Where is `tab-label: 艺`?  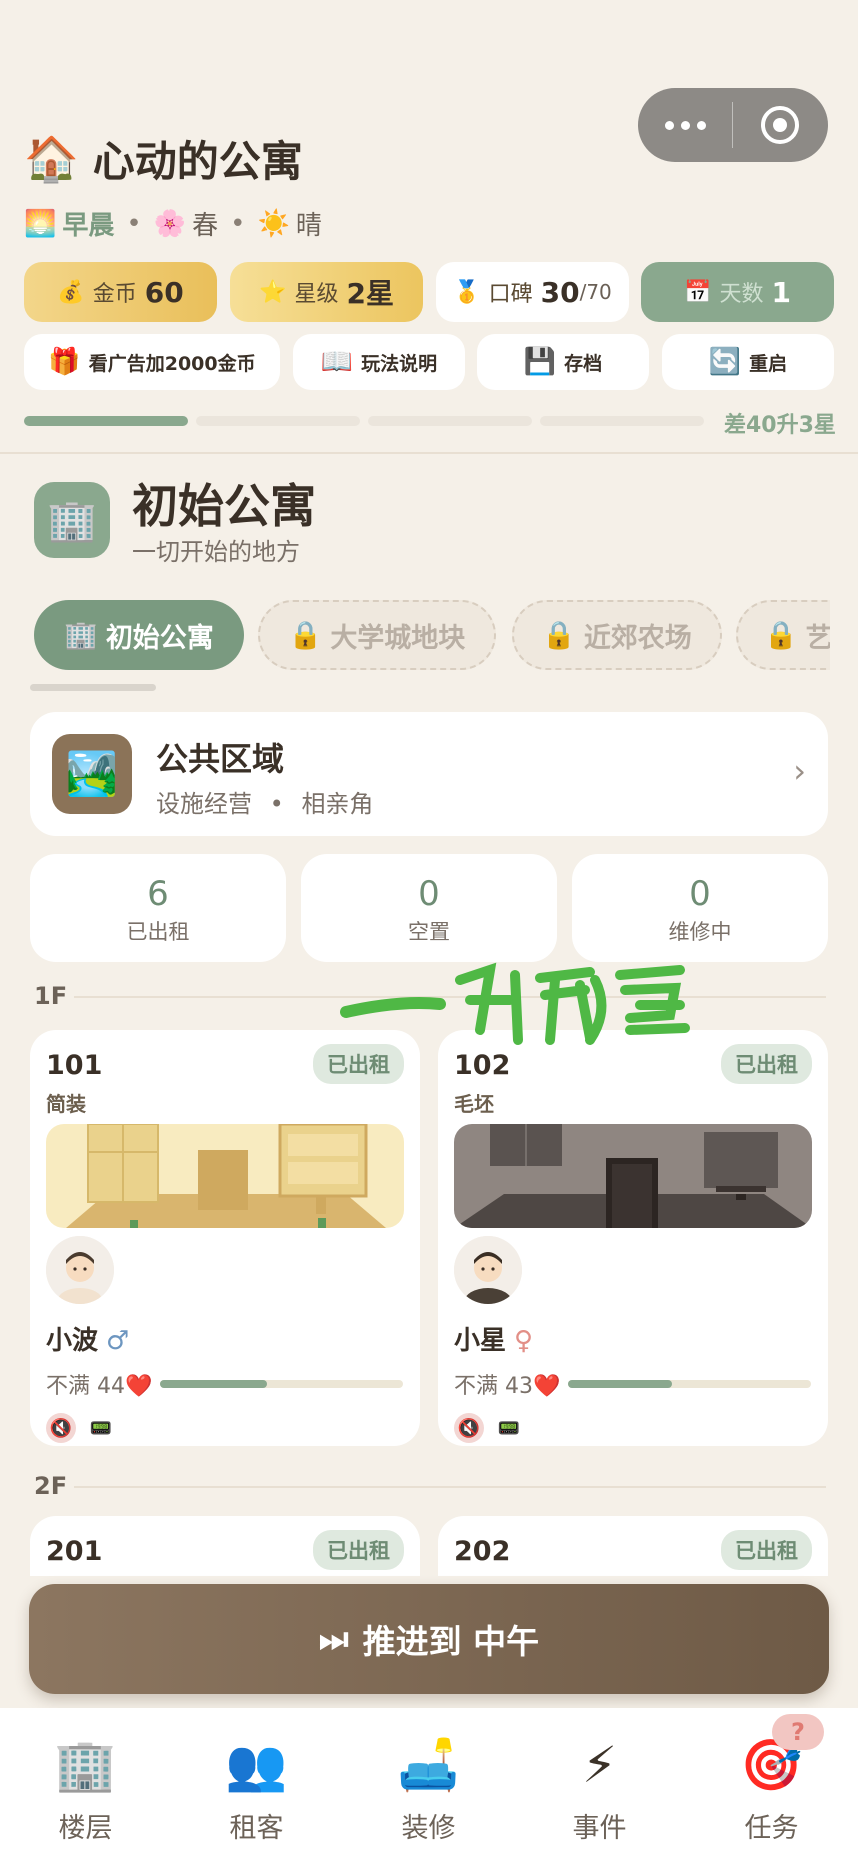 tab-label: 艺 is located at coordinates (817, 638).